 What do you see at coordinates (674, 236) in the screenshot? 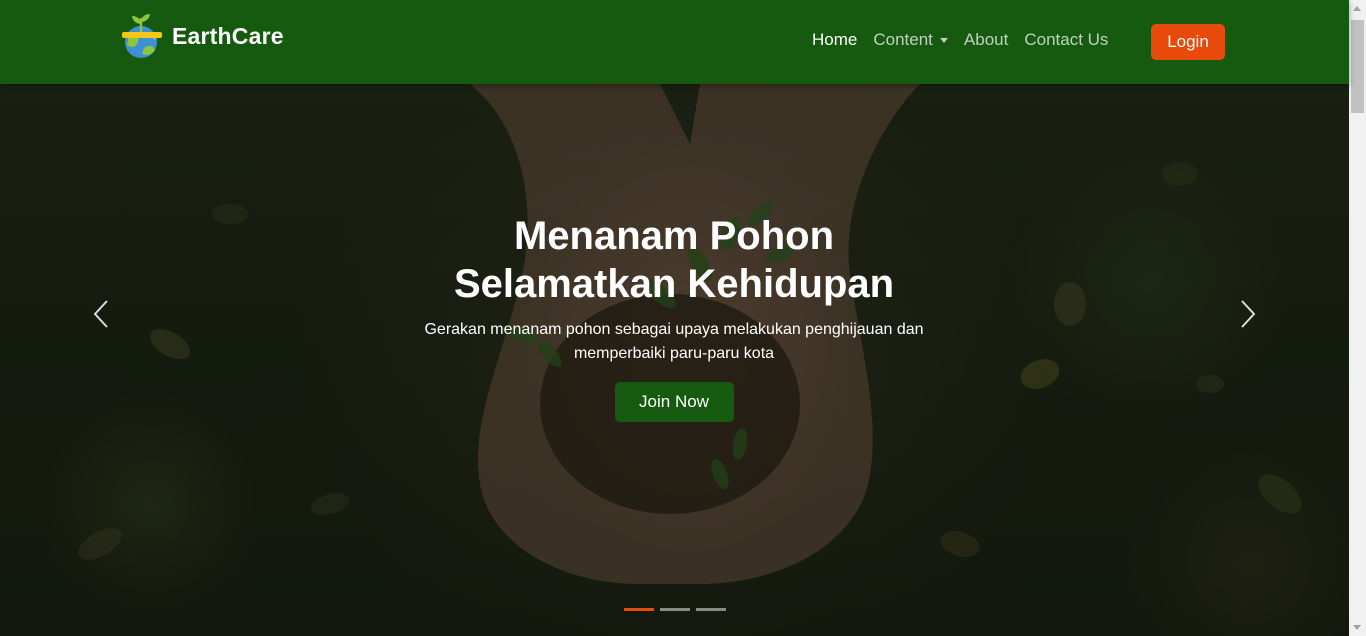
I see `hero-title-line-1: Menanam Pohon` at bounding box center [674, 236].